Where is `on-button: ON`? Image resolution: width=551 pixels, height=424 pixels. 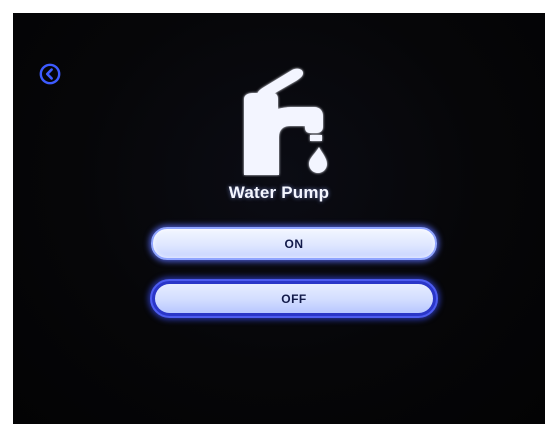
on-button: ON is located at coordinates (294, 243).